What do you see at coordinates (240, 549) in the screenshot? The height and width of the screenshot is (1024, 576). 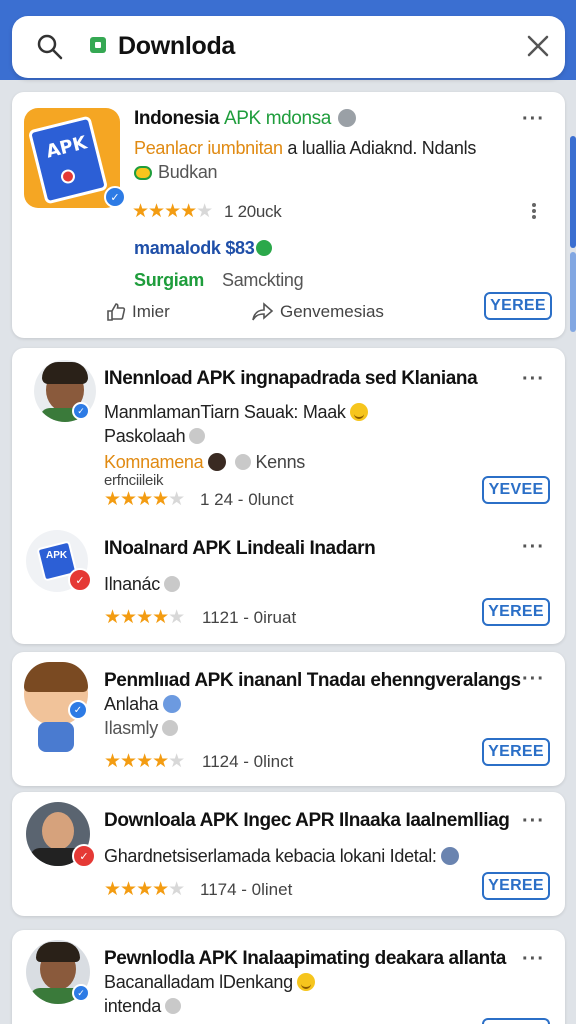 I see `result-title: INoalnard APK Lindeali Inadarn` at bounding box center [240, 549].